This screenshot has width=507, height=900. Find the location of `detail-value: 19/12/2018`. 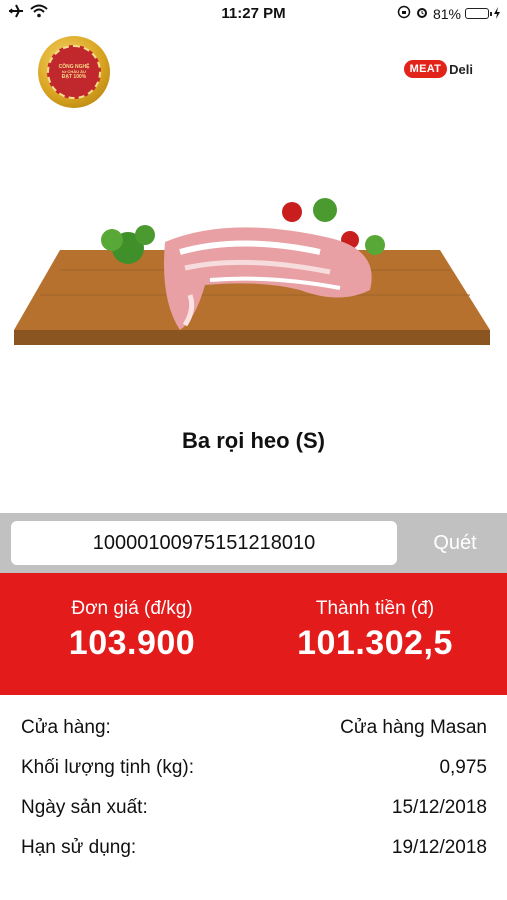

detail-value: 19/12/2018 is located at coordinates (439, 847).